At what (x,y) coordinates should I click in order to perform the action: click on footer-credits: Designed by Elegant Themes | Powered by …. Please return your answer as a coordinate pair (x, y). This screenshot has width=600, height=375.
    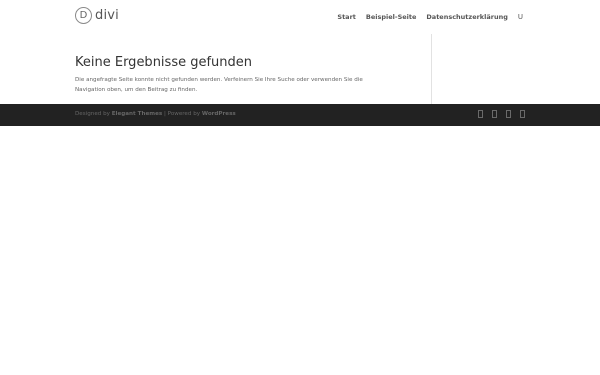
    Looking at the image, I should click on (155, 114).